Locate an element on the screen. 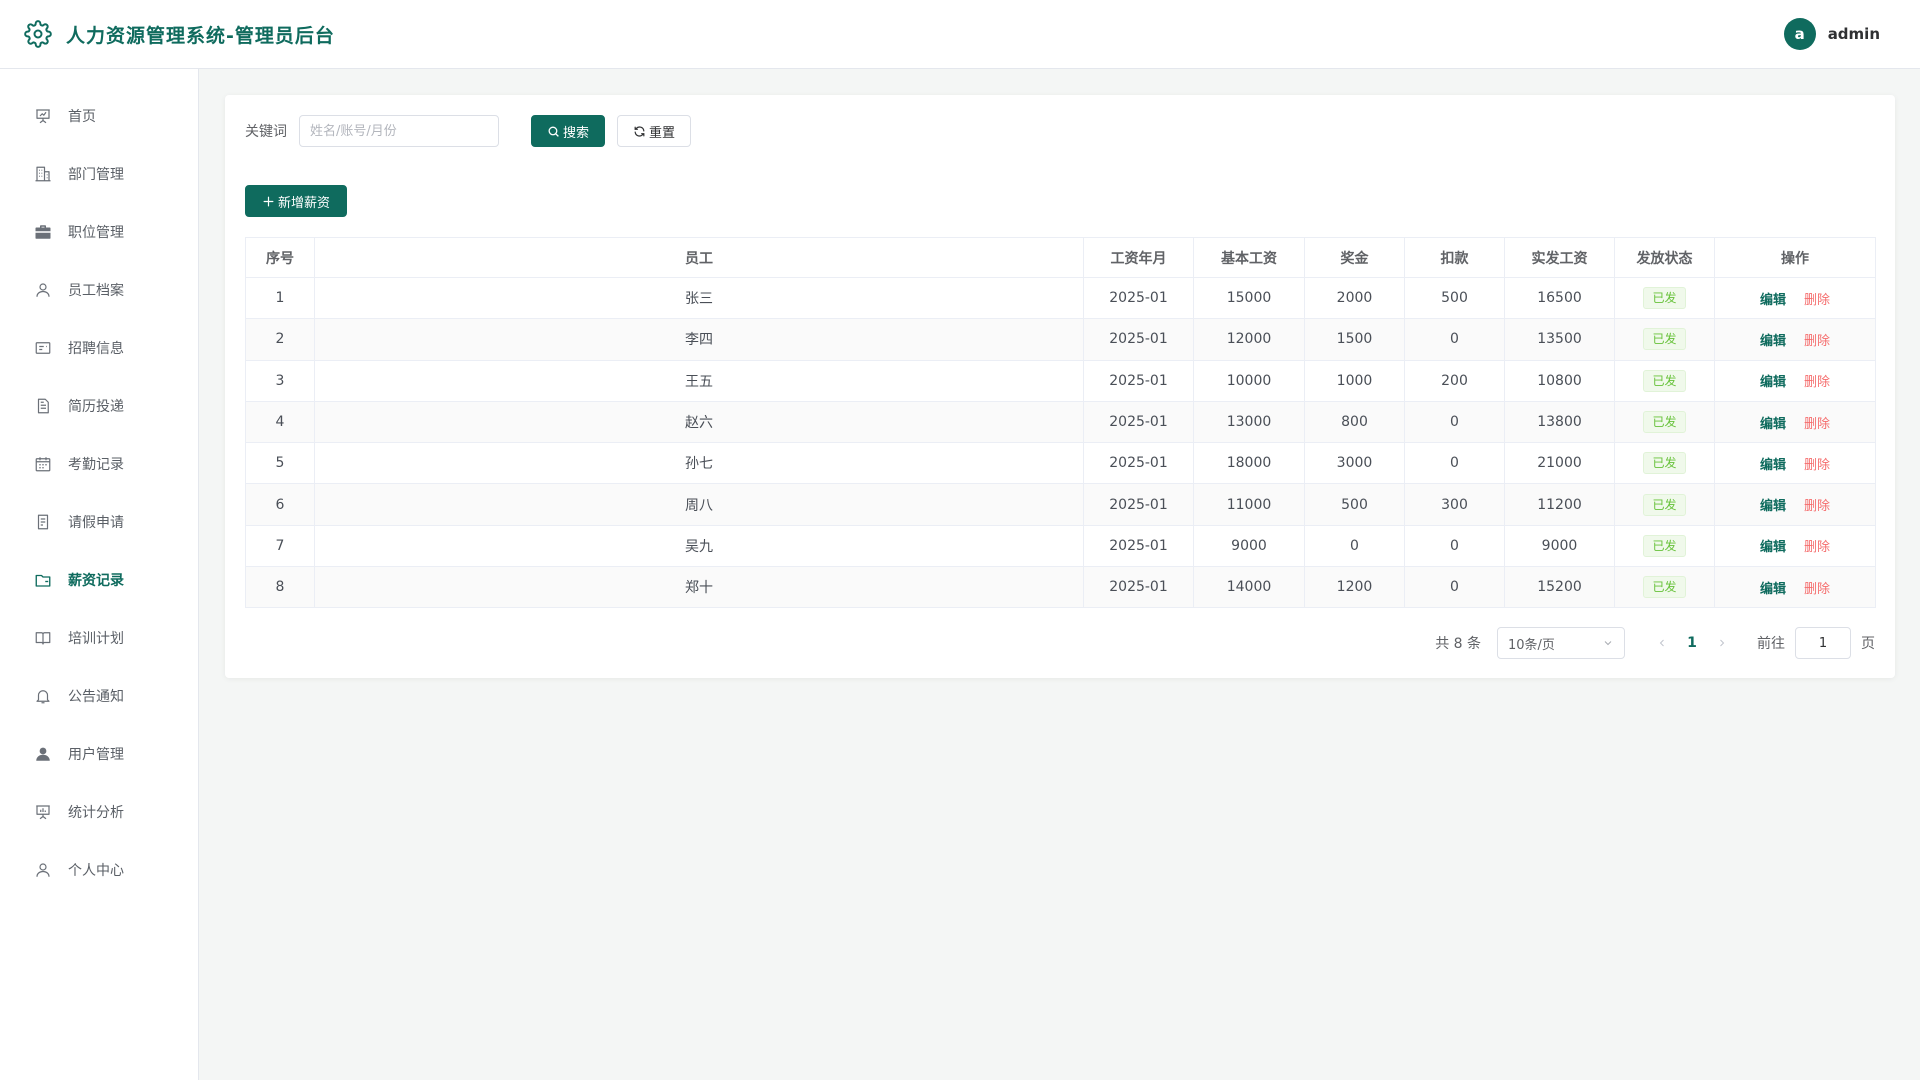 Image resolution: width=1920 pixels, height=1080 pixels. chevron-right-icon is located at coordinates (1722, 643).